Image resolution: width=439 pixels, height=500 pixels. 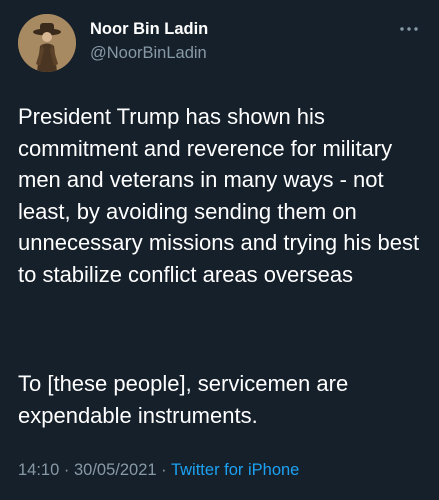 I want to click on tweet-date: 30/05/2021, so click(x=115, y=470).